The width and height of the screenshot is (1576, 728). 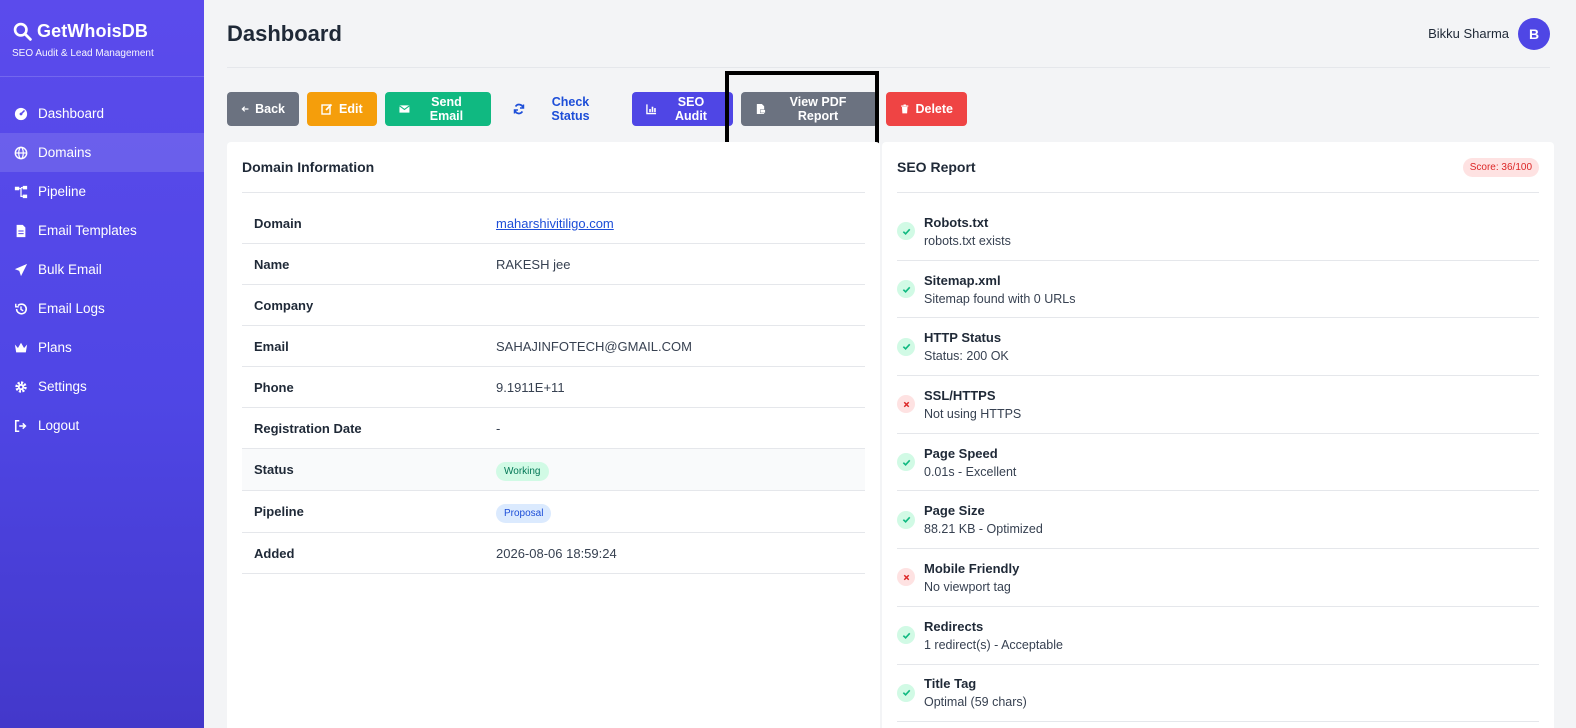 What do you see at coordinates (270, 109) in the screenshot?
I see `back-label: Back` at bounding box center [270, 109].